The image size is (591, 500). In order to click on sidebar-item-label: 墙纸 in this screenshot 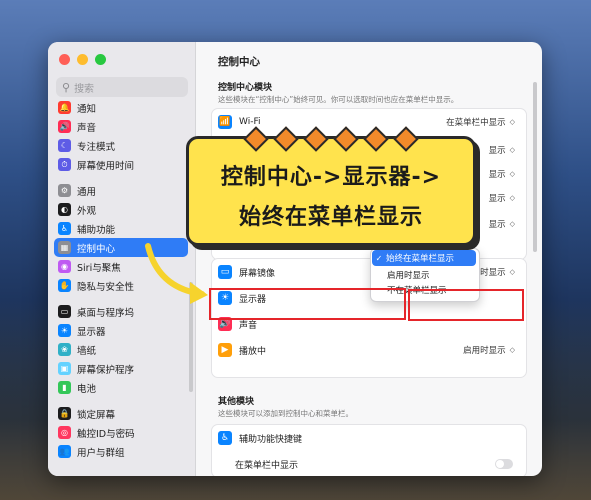, I will do `click(87, 351)`.